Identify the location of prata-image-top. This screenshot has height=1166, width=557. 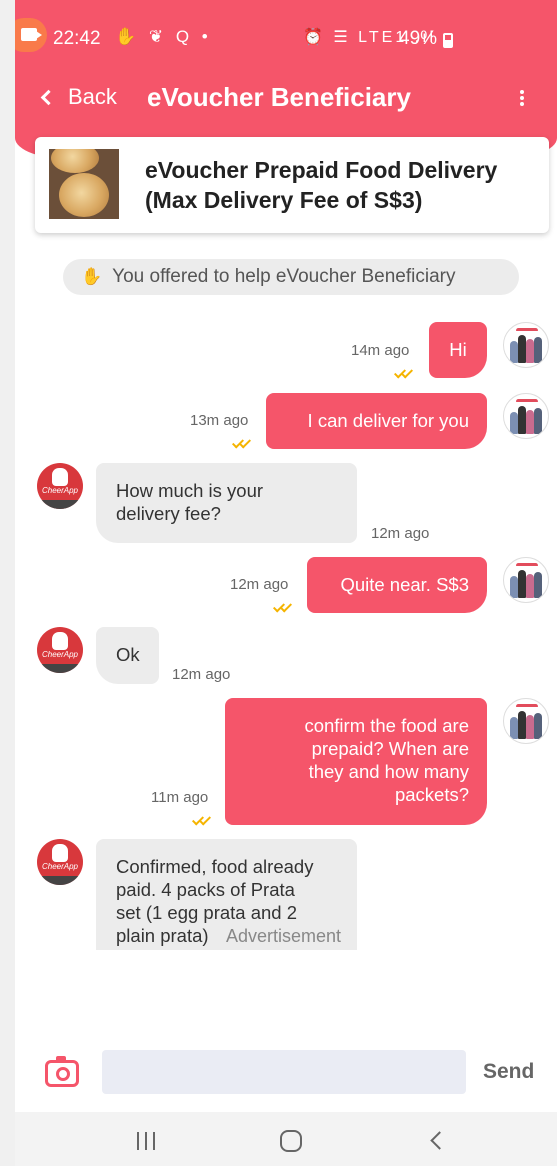
(75, 161).